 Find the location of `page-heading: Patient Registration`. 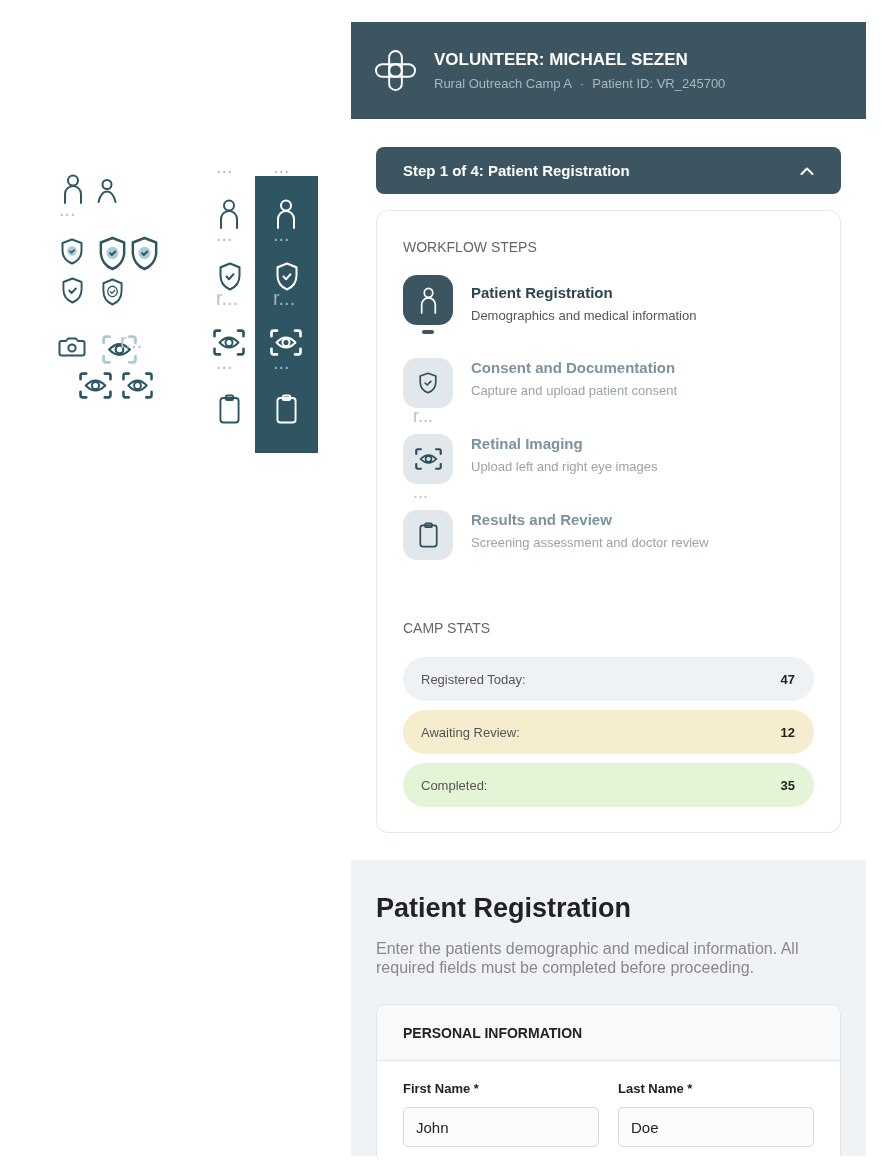

page-heading: Patient Registration is located at coordinates (504, 908).